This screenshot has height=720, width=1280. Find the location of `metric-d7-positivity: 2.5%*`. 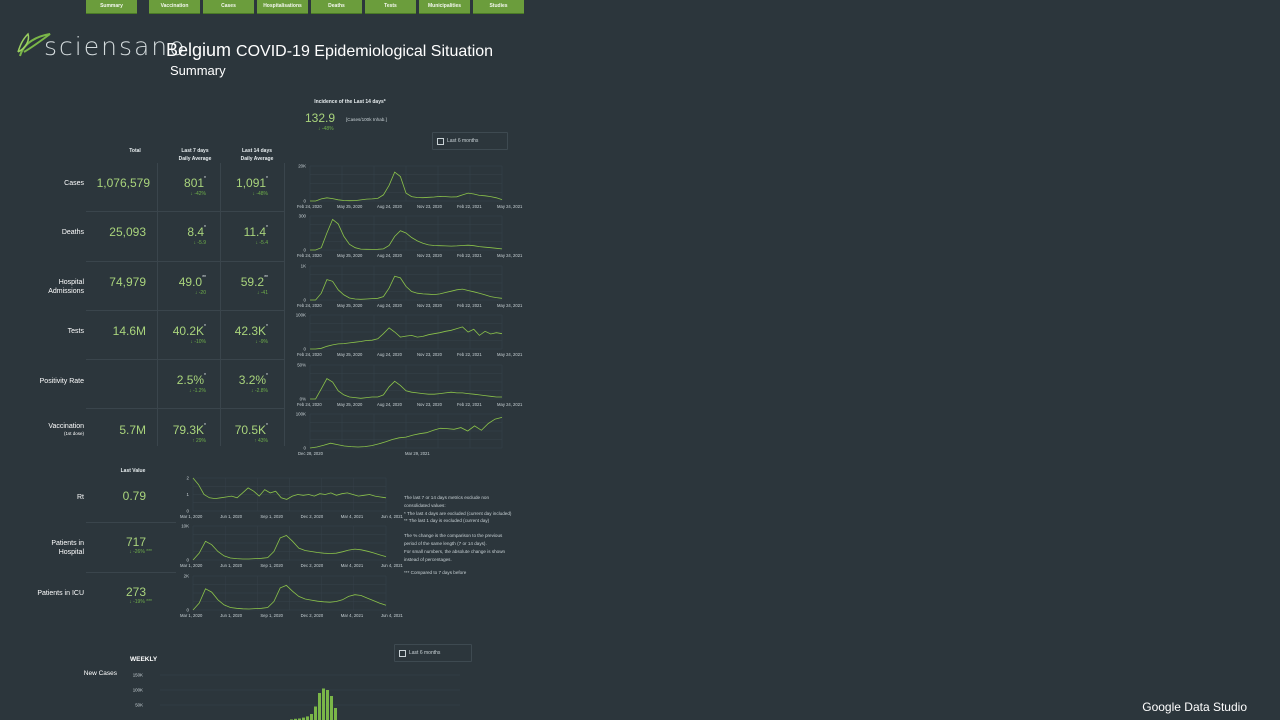

metric-d7-positivity: 2.5%* is located at coordinates (191, 380).